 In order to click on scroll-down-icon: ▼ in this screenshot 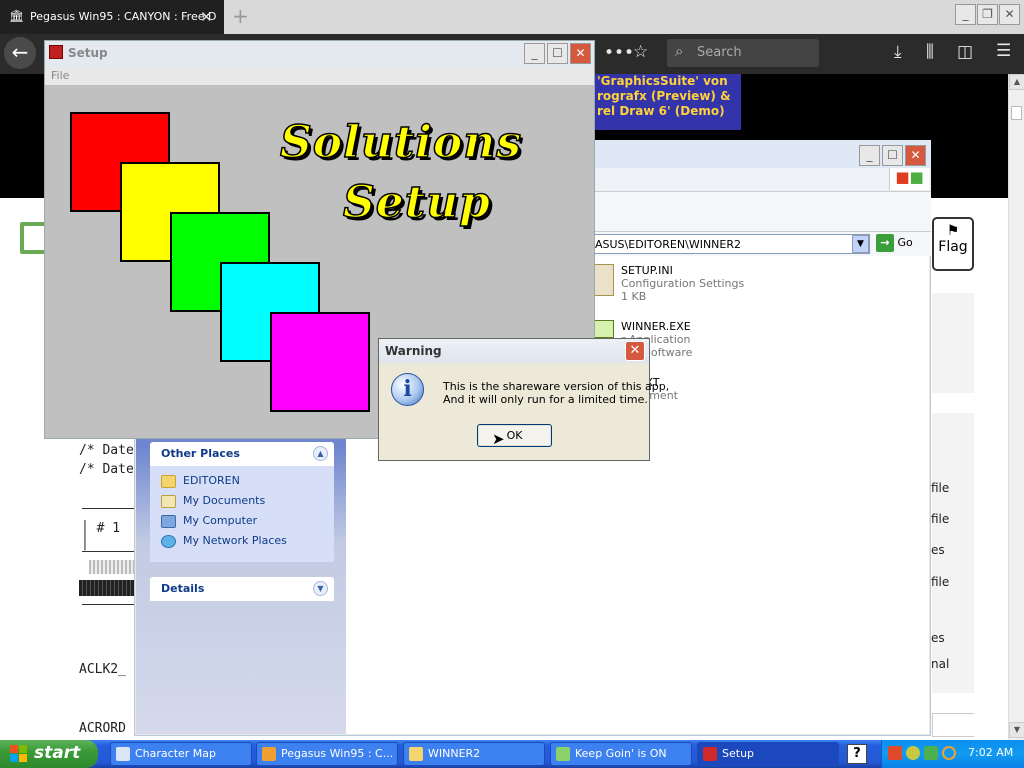, I will do `click(1016, 730)`.